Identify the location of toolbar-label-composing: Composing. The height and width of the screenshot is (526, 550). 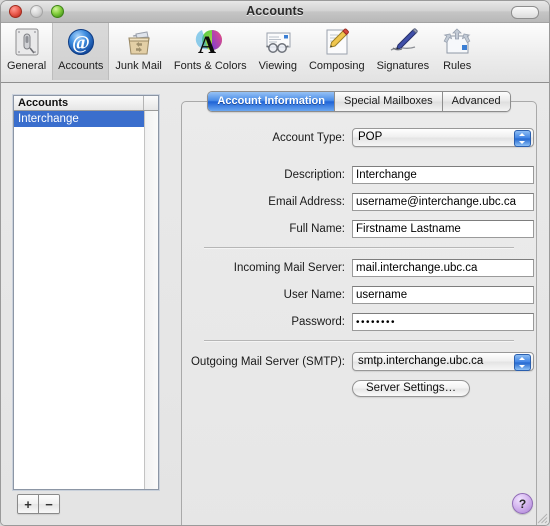
(336, 66).